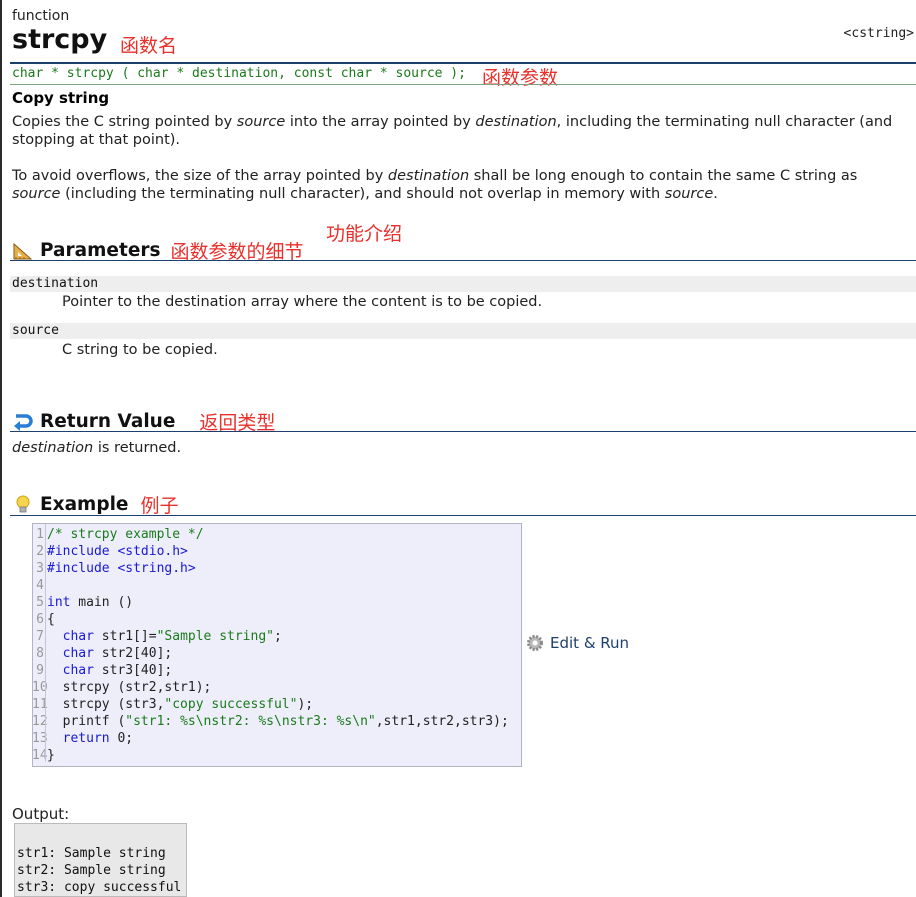 The image size is (916, 897). What do you see at coordinates (133, 653) in the screenshot?
I see `code-token: str2[40];` at bounding box center [133, 653].